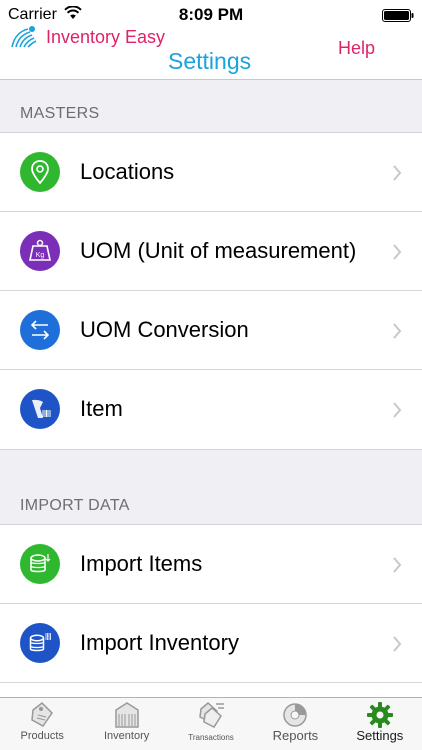 The width and height of the screenshot is (422, 750). Describe the element at coordinates (212, 715) in the screenshot. I see `tags-list-icon` at that location.